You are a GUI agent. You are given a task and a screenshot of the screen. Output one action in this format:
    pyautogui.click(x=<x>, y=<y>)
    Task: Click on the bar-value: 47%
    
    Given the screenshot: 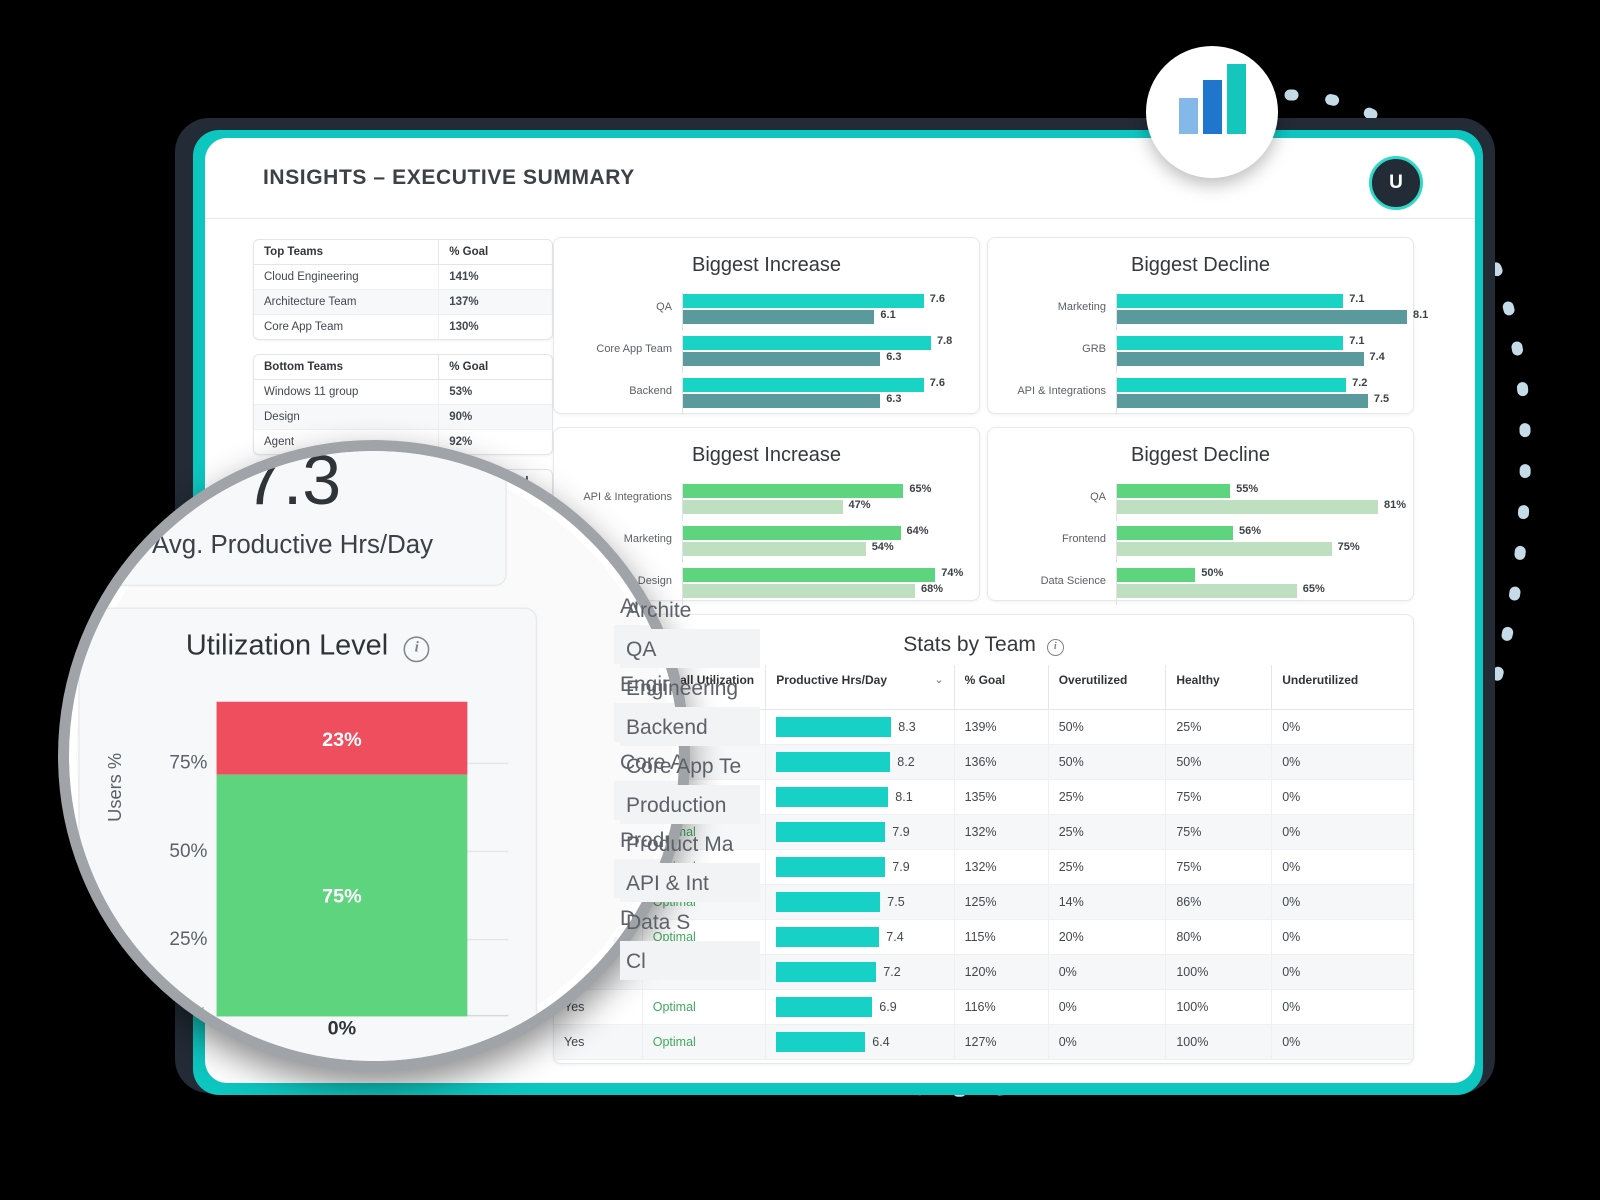 What is the action you would take?
    pyautogui.click(x=859, y=505)
    